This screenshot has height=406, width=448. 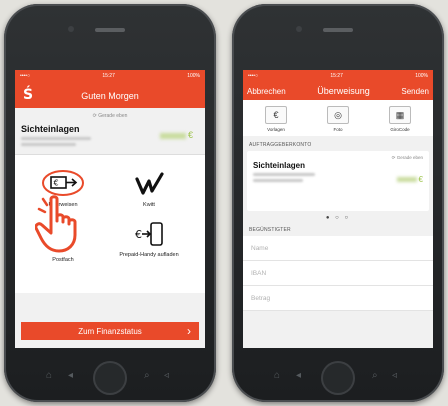 I want to click on financial-status-button: Zum Finanzstatus ›, so click(x=110, y=331).